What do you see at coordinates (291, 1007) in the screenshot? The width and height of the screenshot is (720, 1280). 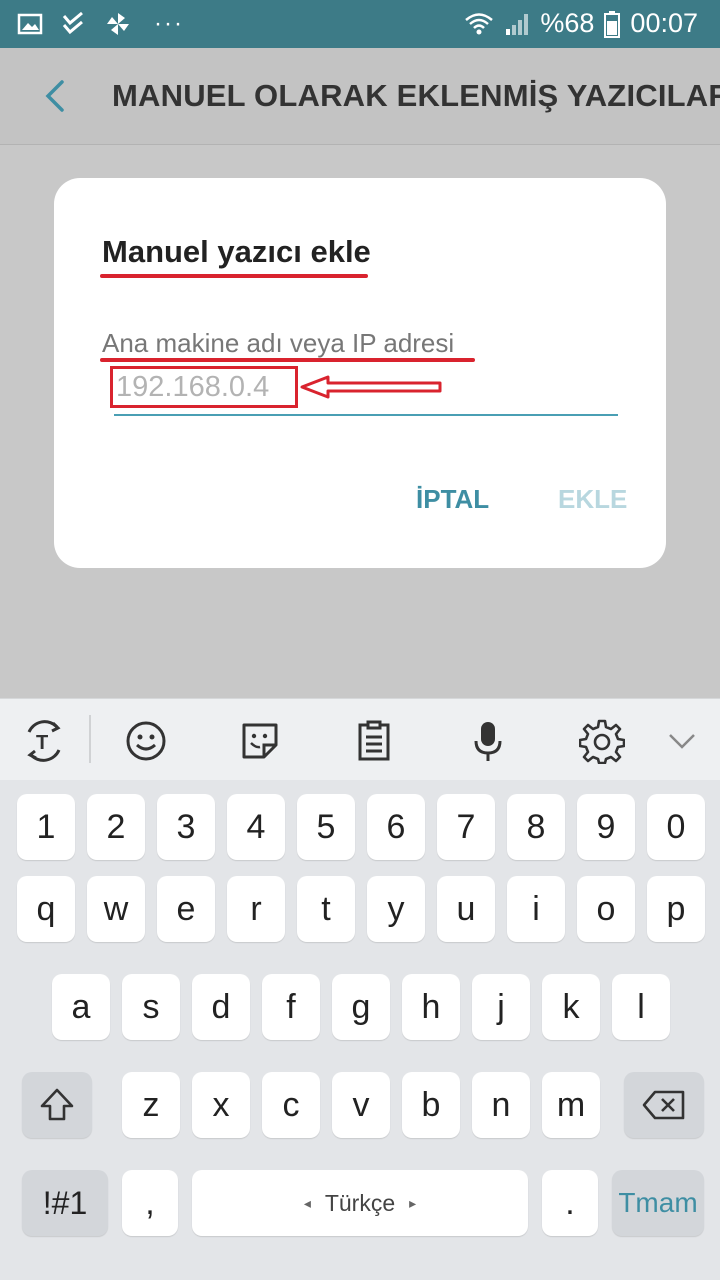 I see `letter-key: f` at bounding box center [291, 1007].